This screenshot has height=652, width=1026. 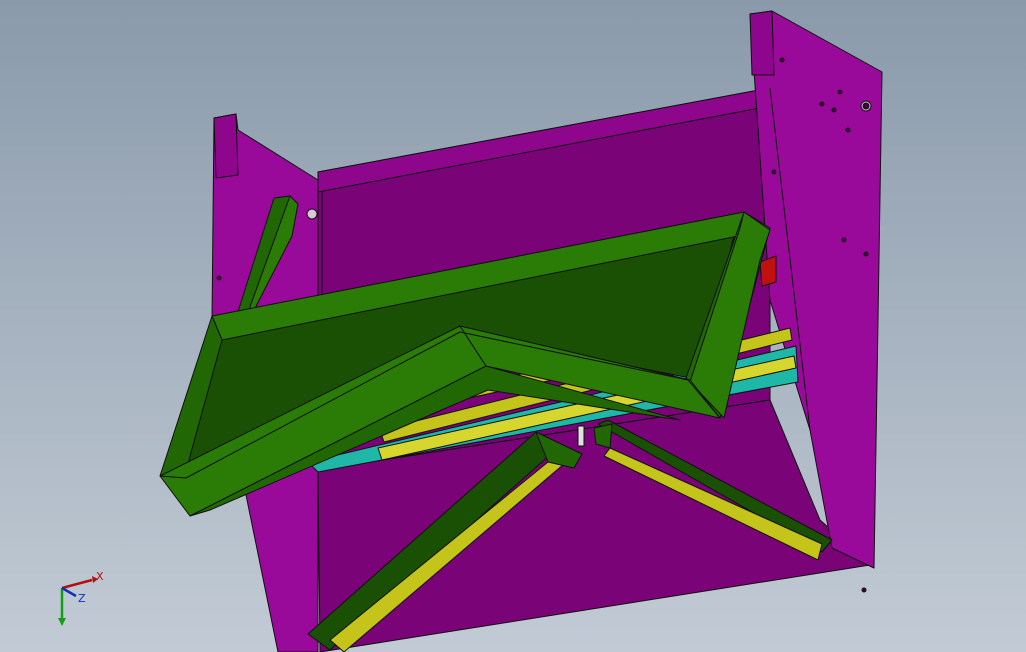 I want to click on center-pin, so click(x=581, y=436).